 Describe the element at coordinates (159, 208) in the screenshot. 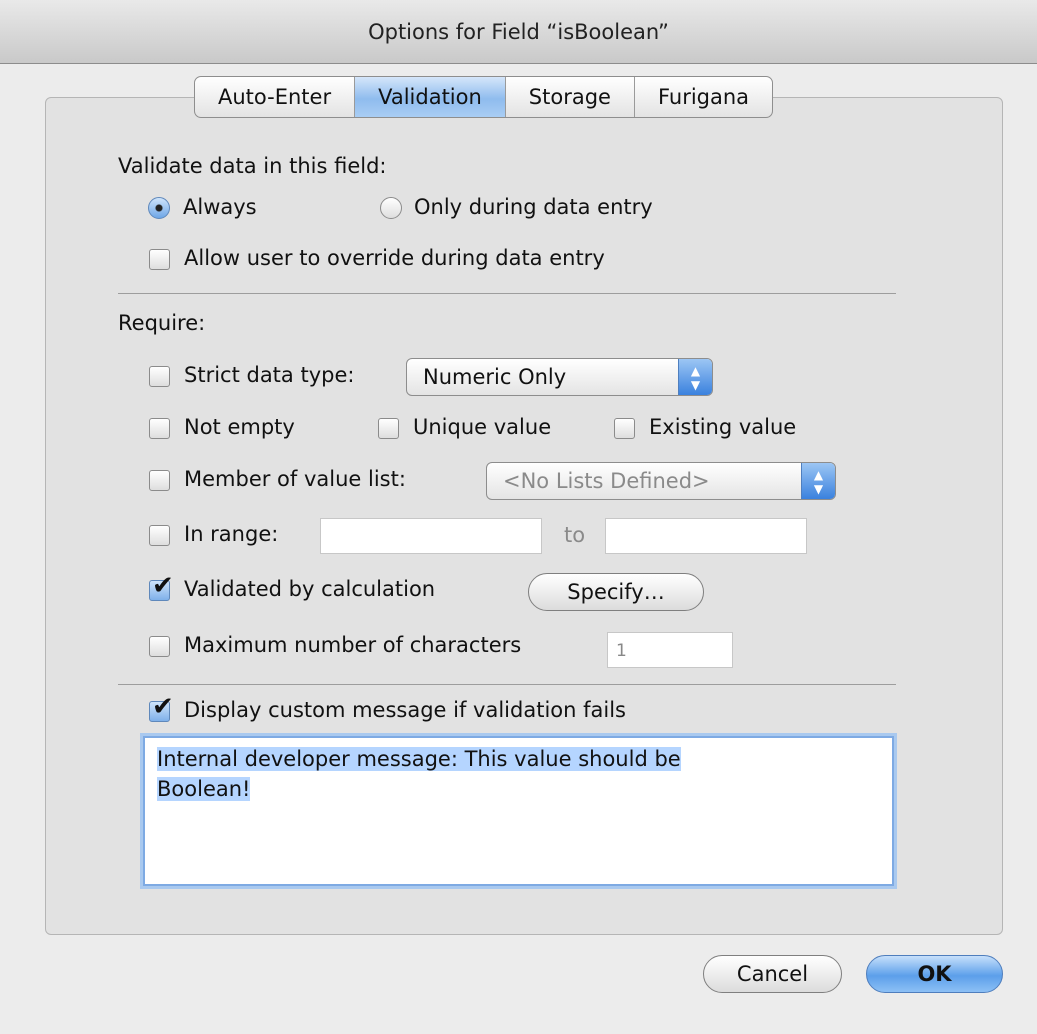

I see `always-radio` at that location.